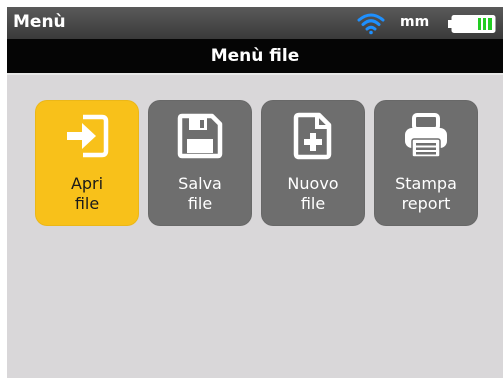 The width and height of the screenshot is (503, 378). Describe the element at coordinates (87, 163) in the screenshot. I see `open-file-button: Apri file` at that location.